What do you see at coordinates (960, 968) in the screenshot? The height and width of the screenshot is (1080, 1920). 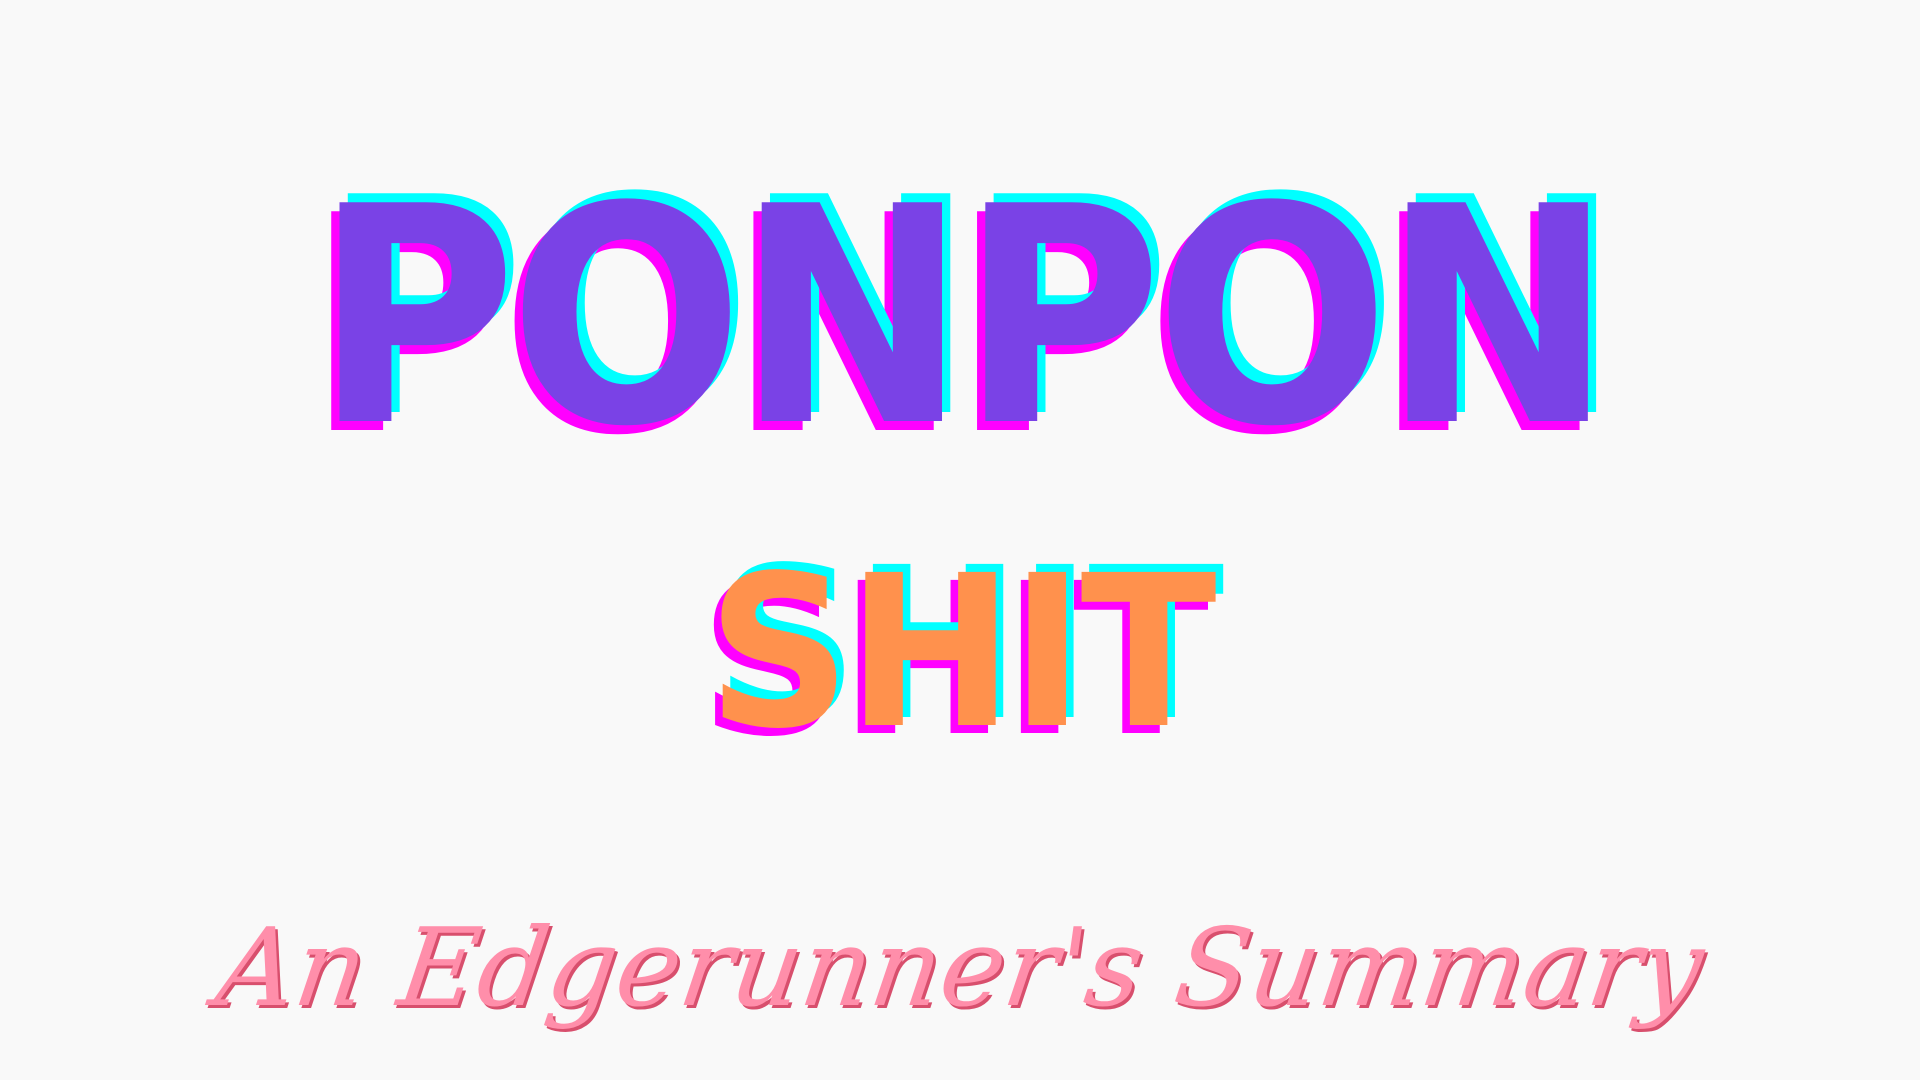 I see `subtitle: An Edgerunner's Summary` at bounding box center [960, 968].